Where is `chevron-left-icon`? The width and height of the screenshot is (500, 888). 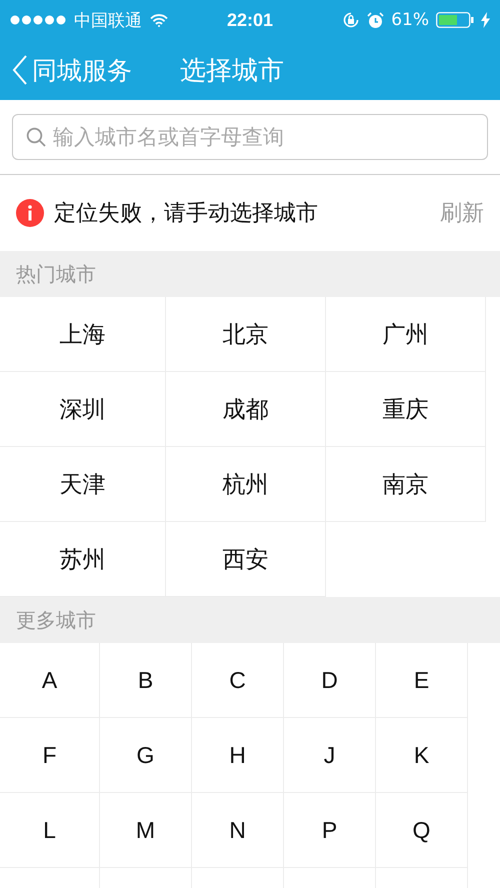
chevron-left-icon is located at coordinates (20, 70).